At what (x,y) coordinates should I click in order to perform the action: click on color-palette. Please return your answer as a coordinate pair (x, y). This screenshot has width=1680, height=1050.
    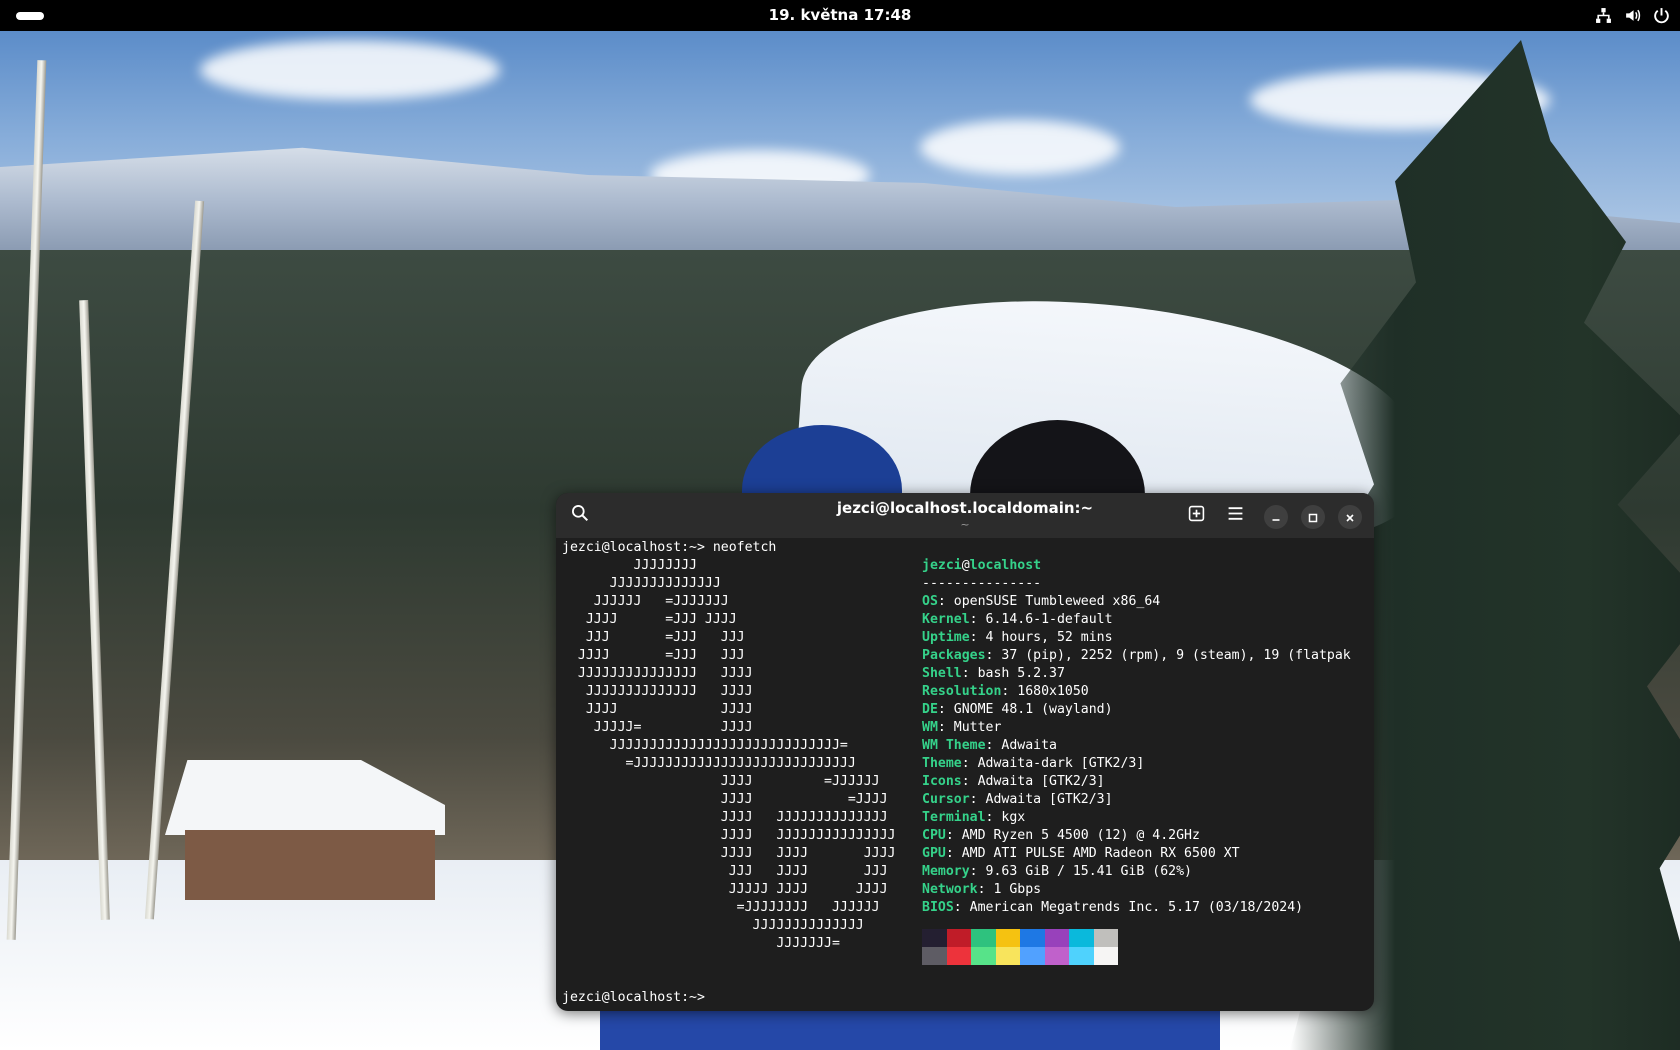
    Looking at the image, I should click on (1020, 947).